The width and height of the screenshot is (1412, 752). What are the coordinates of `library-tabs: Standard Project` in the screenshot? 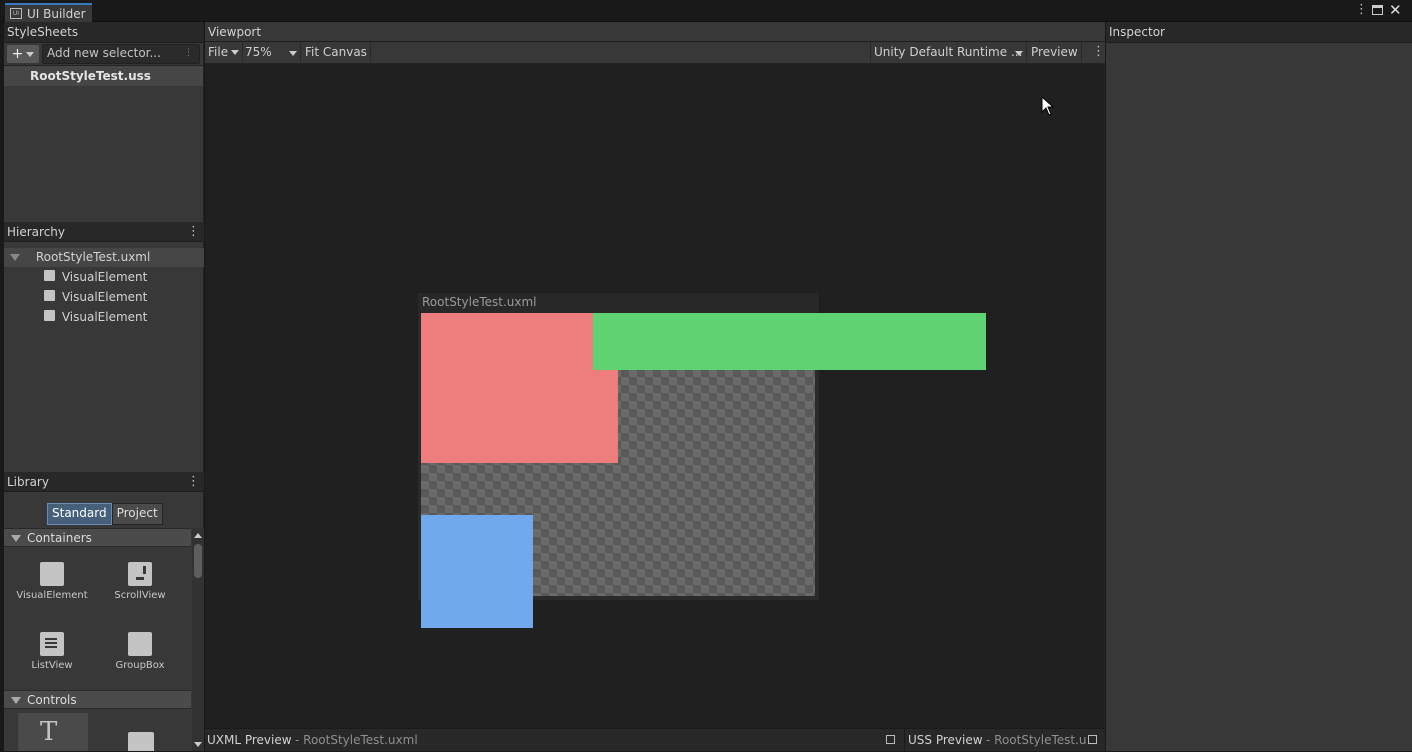 It's located at (105, 514).